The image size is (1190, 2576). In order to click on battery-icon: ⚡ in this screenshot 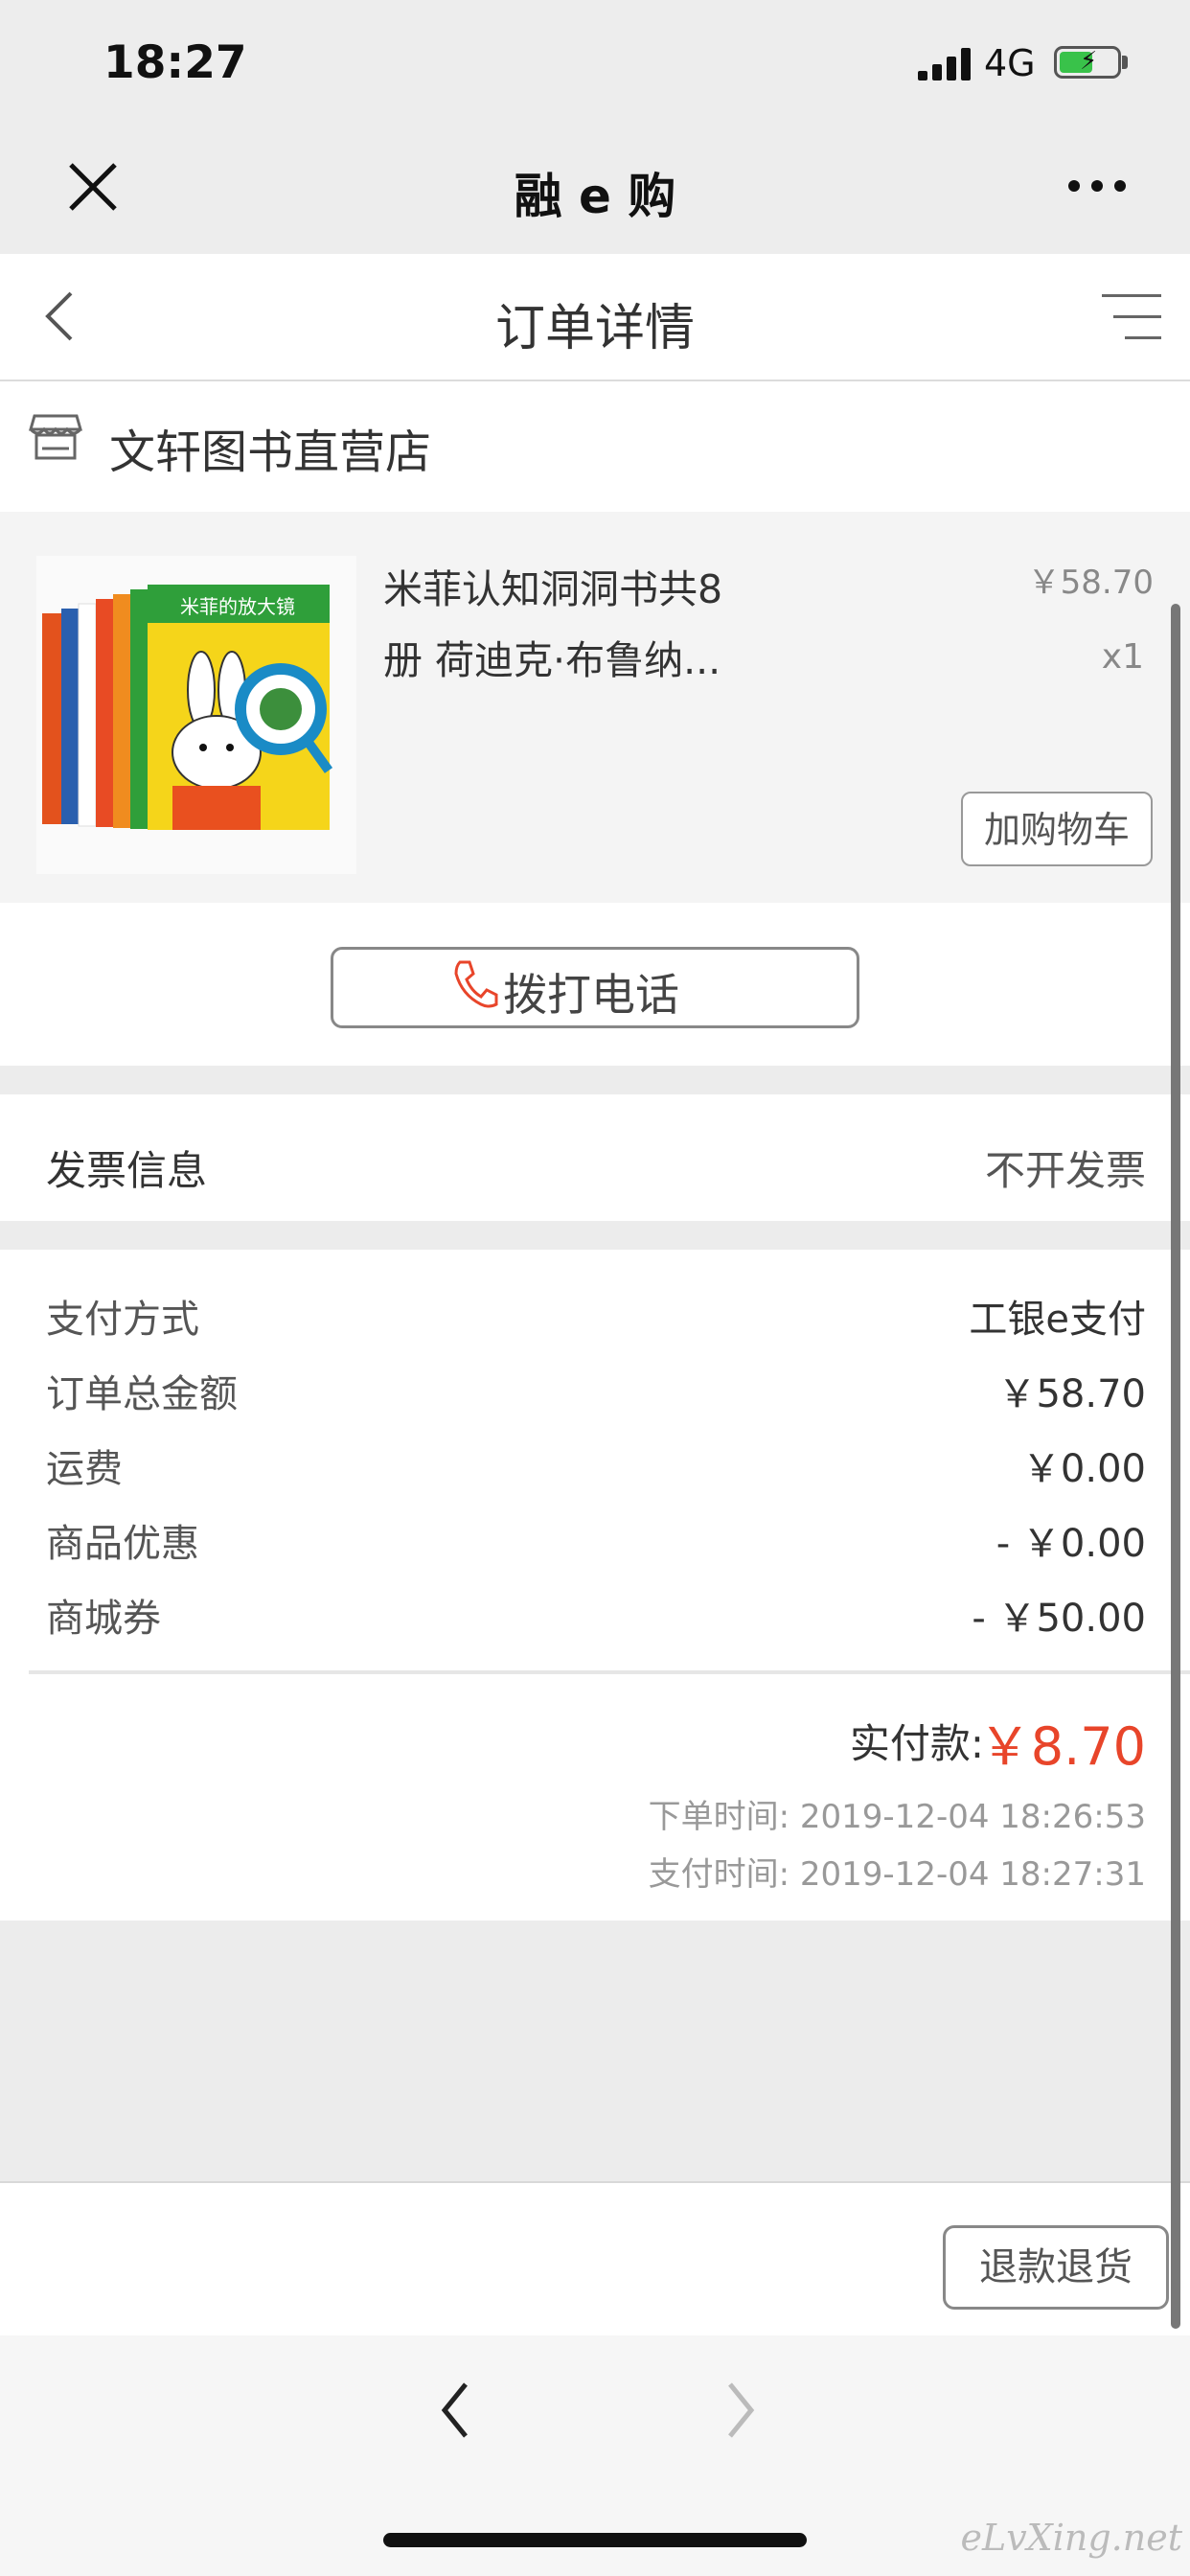, I will do `click(1088, 63)`.